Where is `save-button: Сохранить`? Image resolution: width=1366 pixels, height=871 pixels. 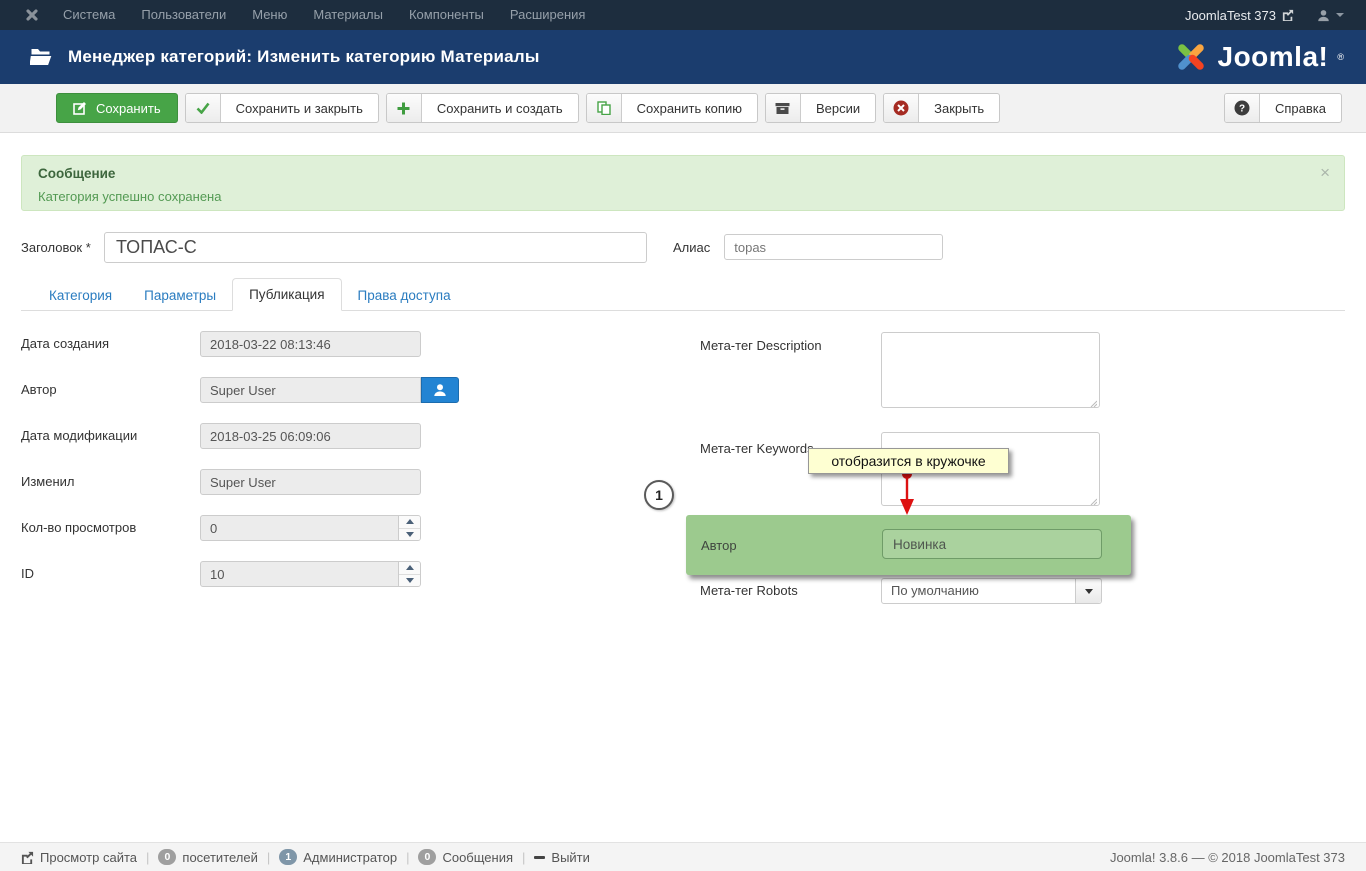
save-button: Сохранить is located at coordinates (117, 108).